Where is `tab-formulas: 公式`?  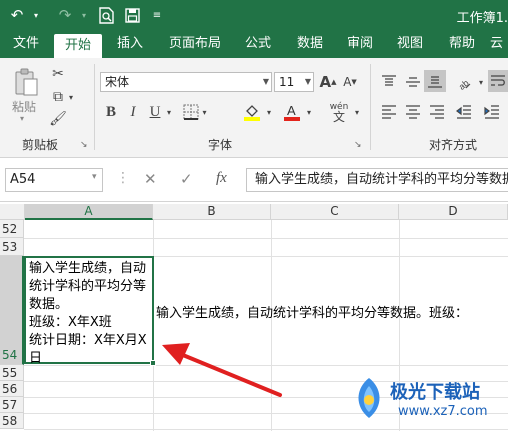
tab-formulas: 公式 is located at coordinates (258, 44).